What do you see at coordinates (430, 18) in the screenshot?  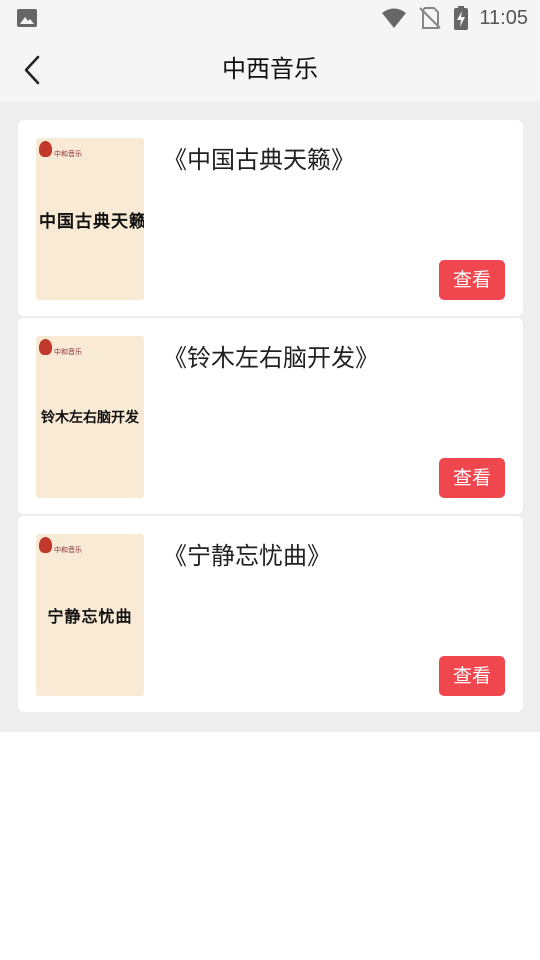 I see `no-sim-icon` at bounding box center [430, 18].